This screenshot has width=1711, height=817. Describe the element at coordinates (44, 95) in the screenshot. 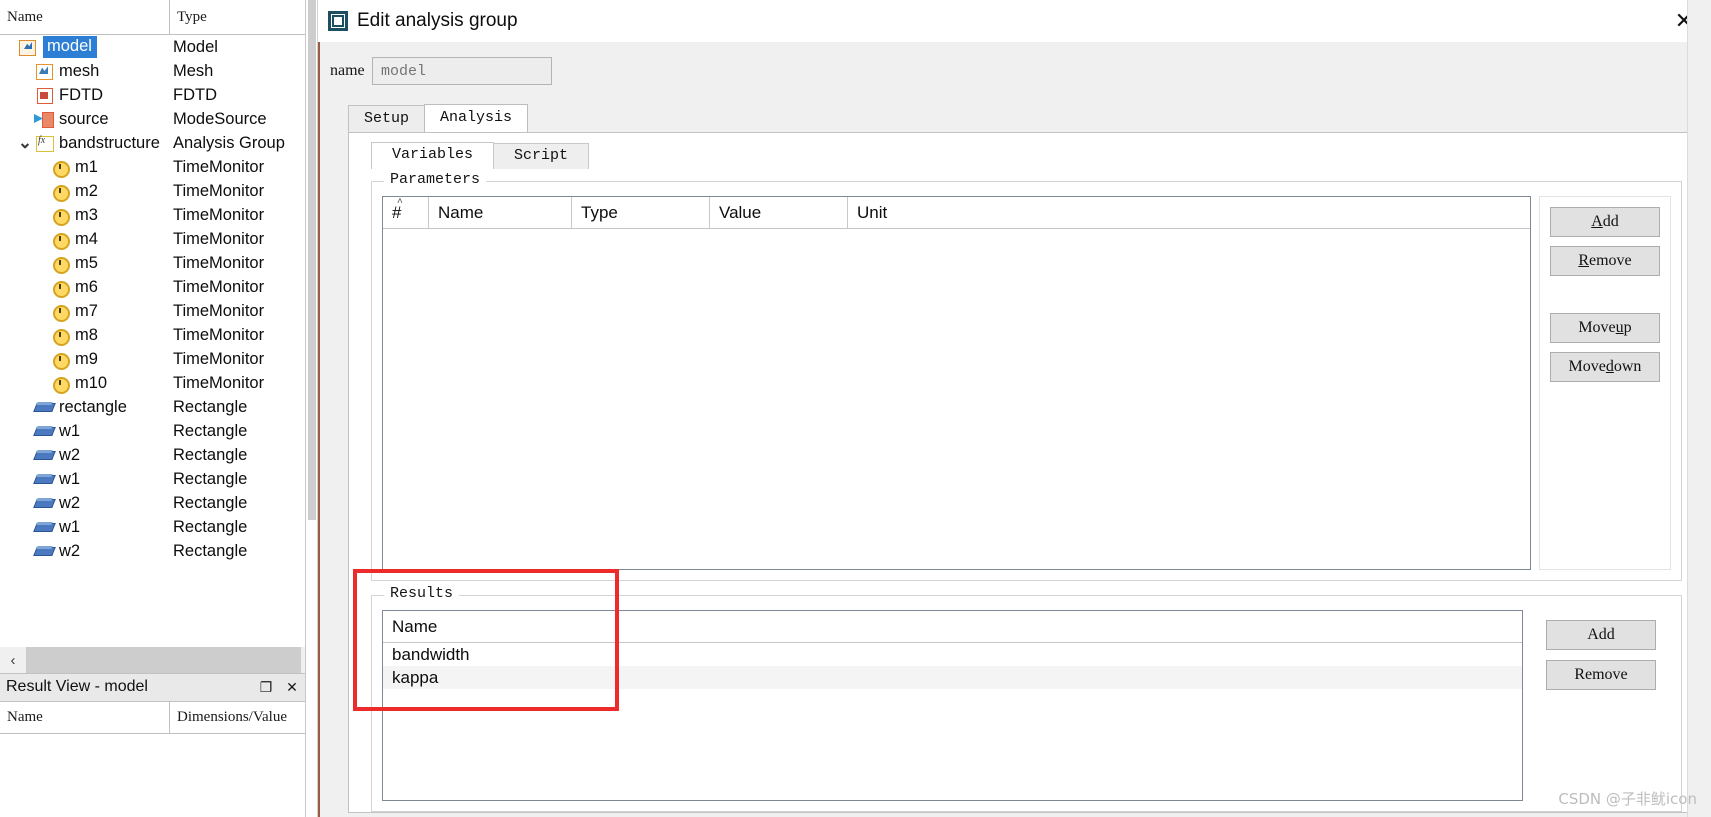

I see `fdtd-icon` at that location.